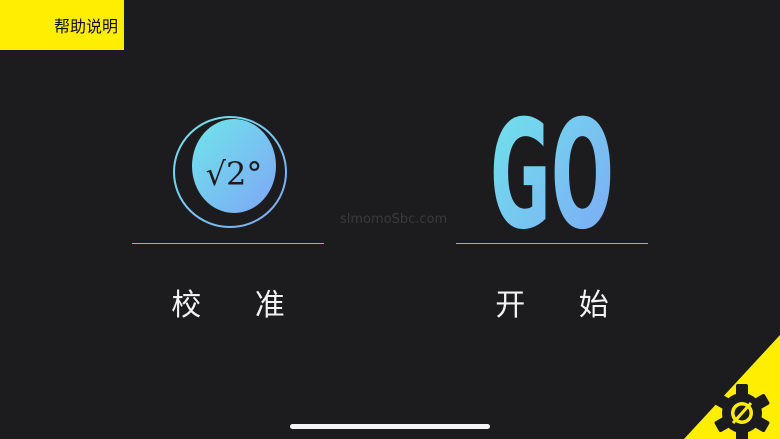 Image resolution: width=780 pixels, height=439 pixels. I want to click on settings-button, so click(732, 387).